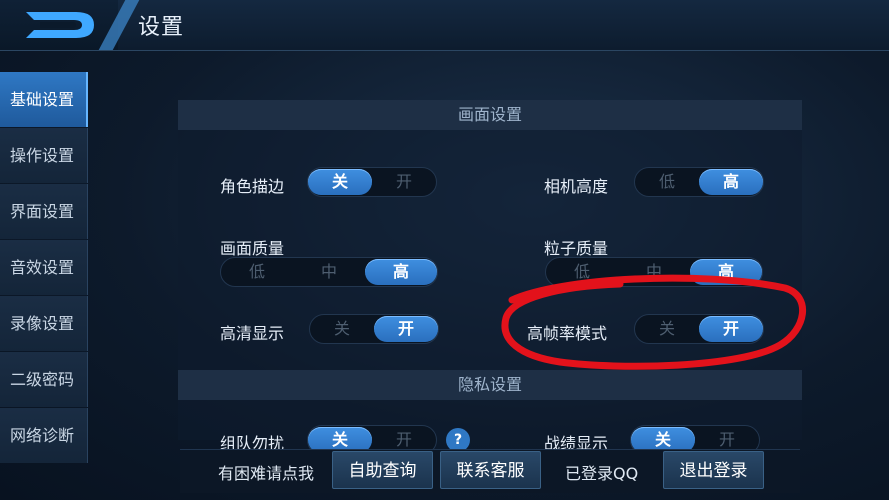 Image resolution: width=889 pixels, height=500 pixels. Describe the element at coordinates (44, 99) in the screenshot. I see `sidebar-item-basic: 基础设置` at that location.